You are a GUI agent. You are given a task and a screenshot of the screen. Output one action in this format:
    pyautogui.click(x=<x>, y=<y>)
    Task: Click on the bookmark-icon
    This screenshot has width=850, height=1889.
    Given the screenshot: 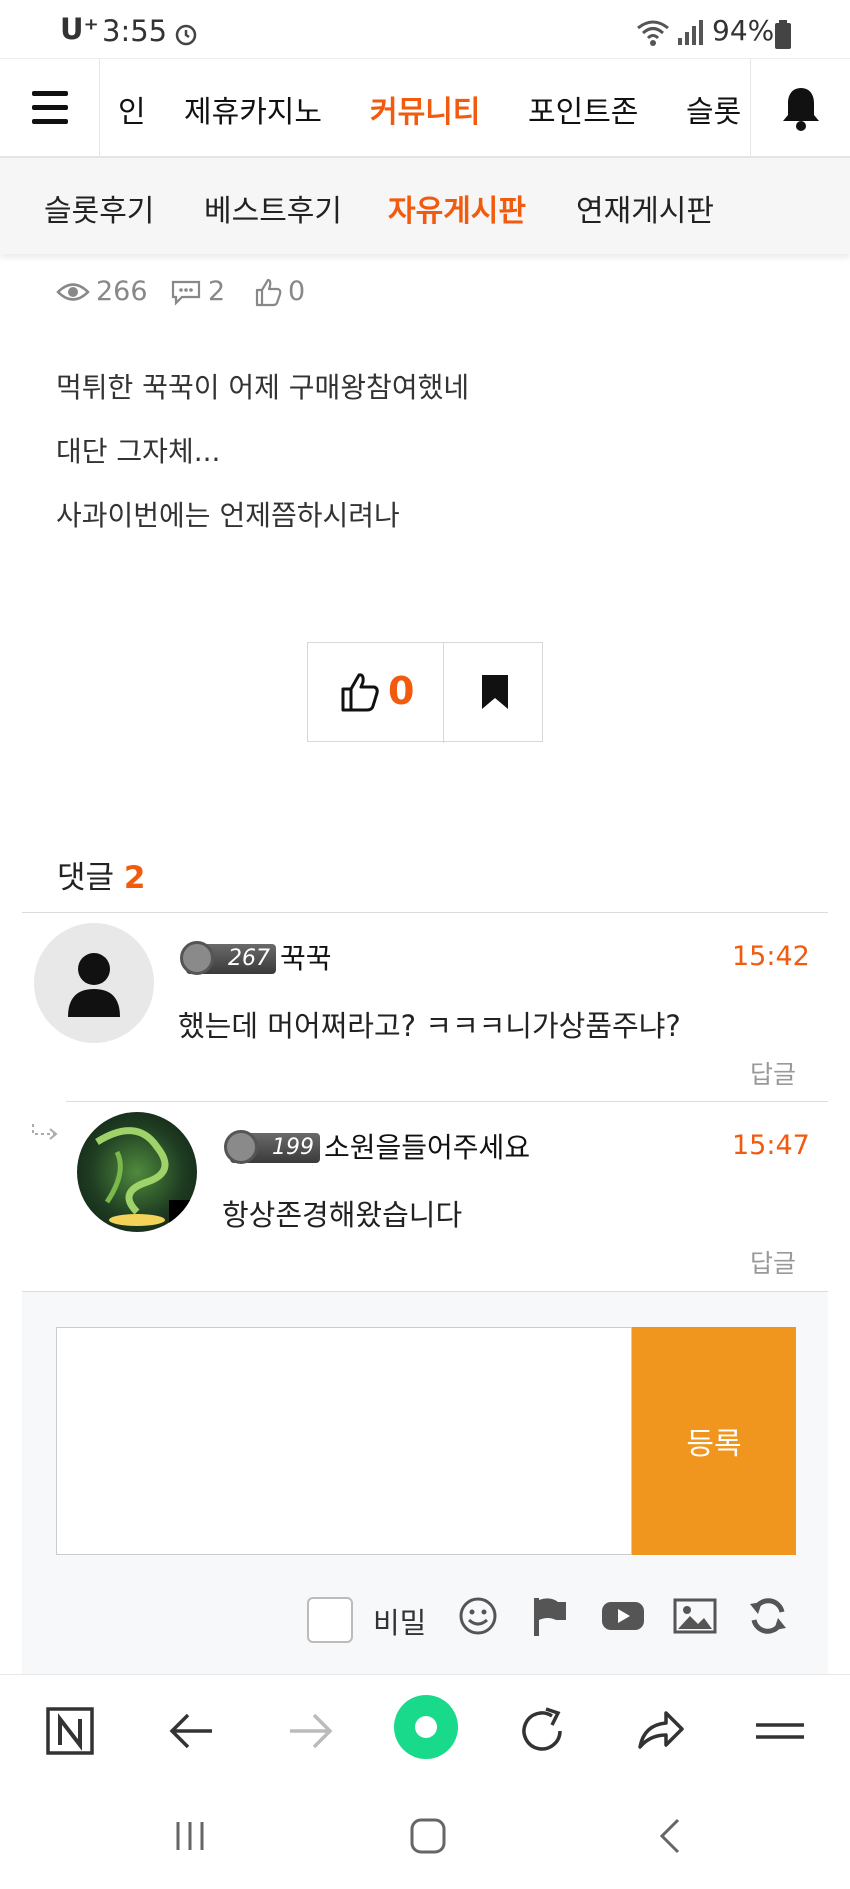 What is the action you would take?
    pyautogui.click(x=495, y=692)
    